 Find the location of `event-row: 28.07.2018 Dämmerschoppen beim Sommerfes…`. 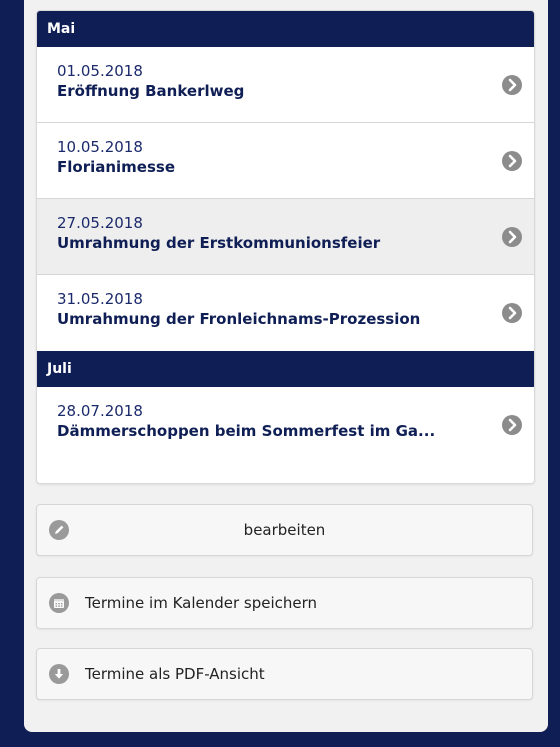

event-row: 28.07.2018 Dämmerschoppen beim Sommerfes… is located at coordinates (285, 424).